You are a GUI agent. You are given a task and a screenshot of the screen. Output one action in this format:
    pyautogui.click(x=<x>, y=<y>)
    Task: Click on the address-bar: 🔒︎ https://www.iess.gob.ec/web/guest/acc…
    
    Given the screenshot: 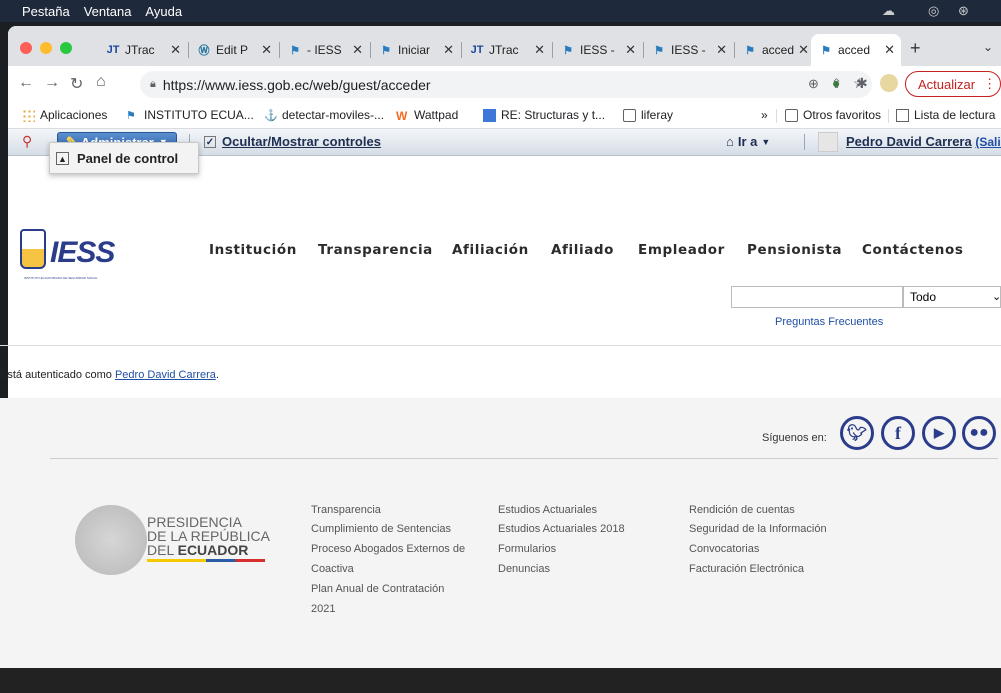 What is the action you would take?
    pyautogui.click(x=506, y=84)
    